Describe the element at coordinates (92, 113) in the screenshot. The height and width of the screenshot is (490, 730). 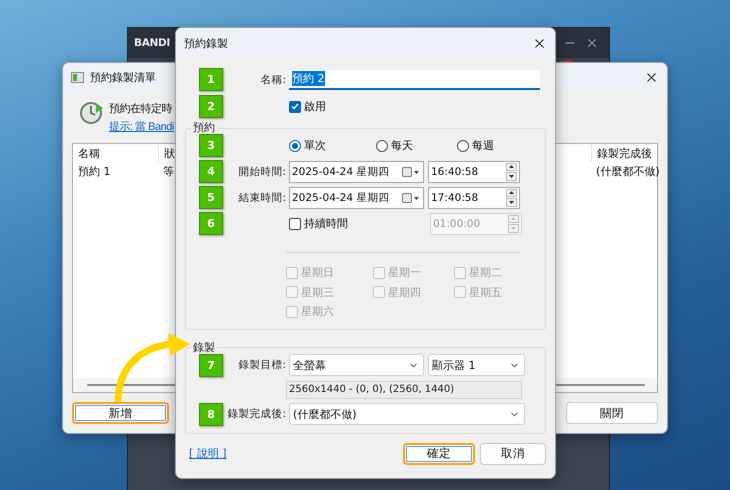
I see `clock-icon` at that location.